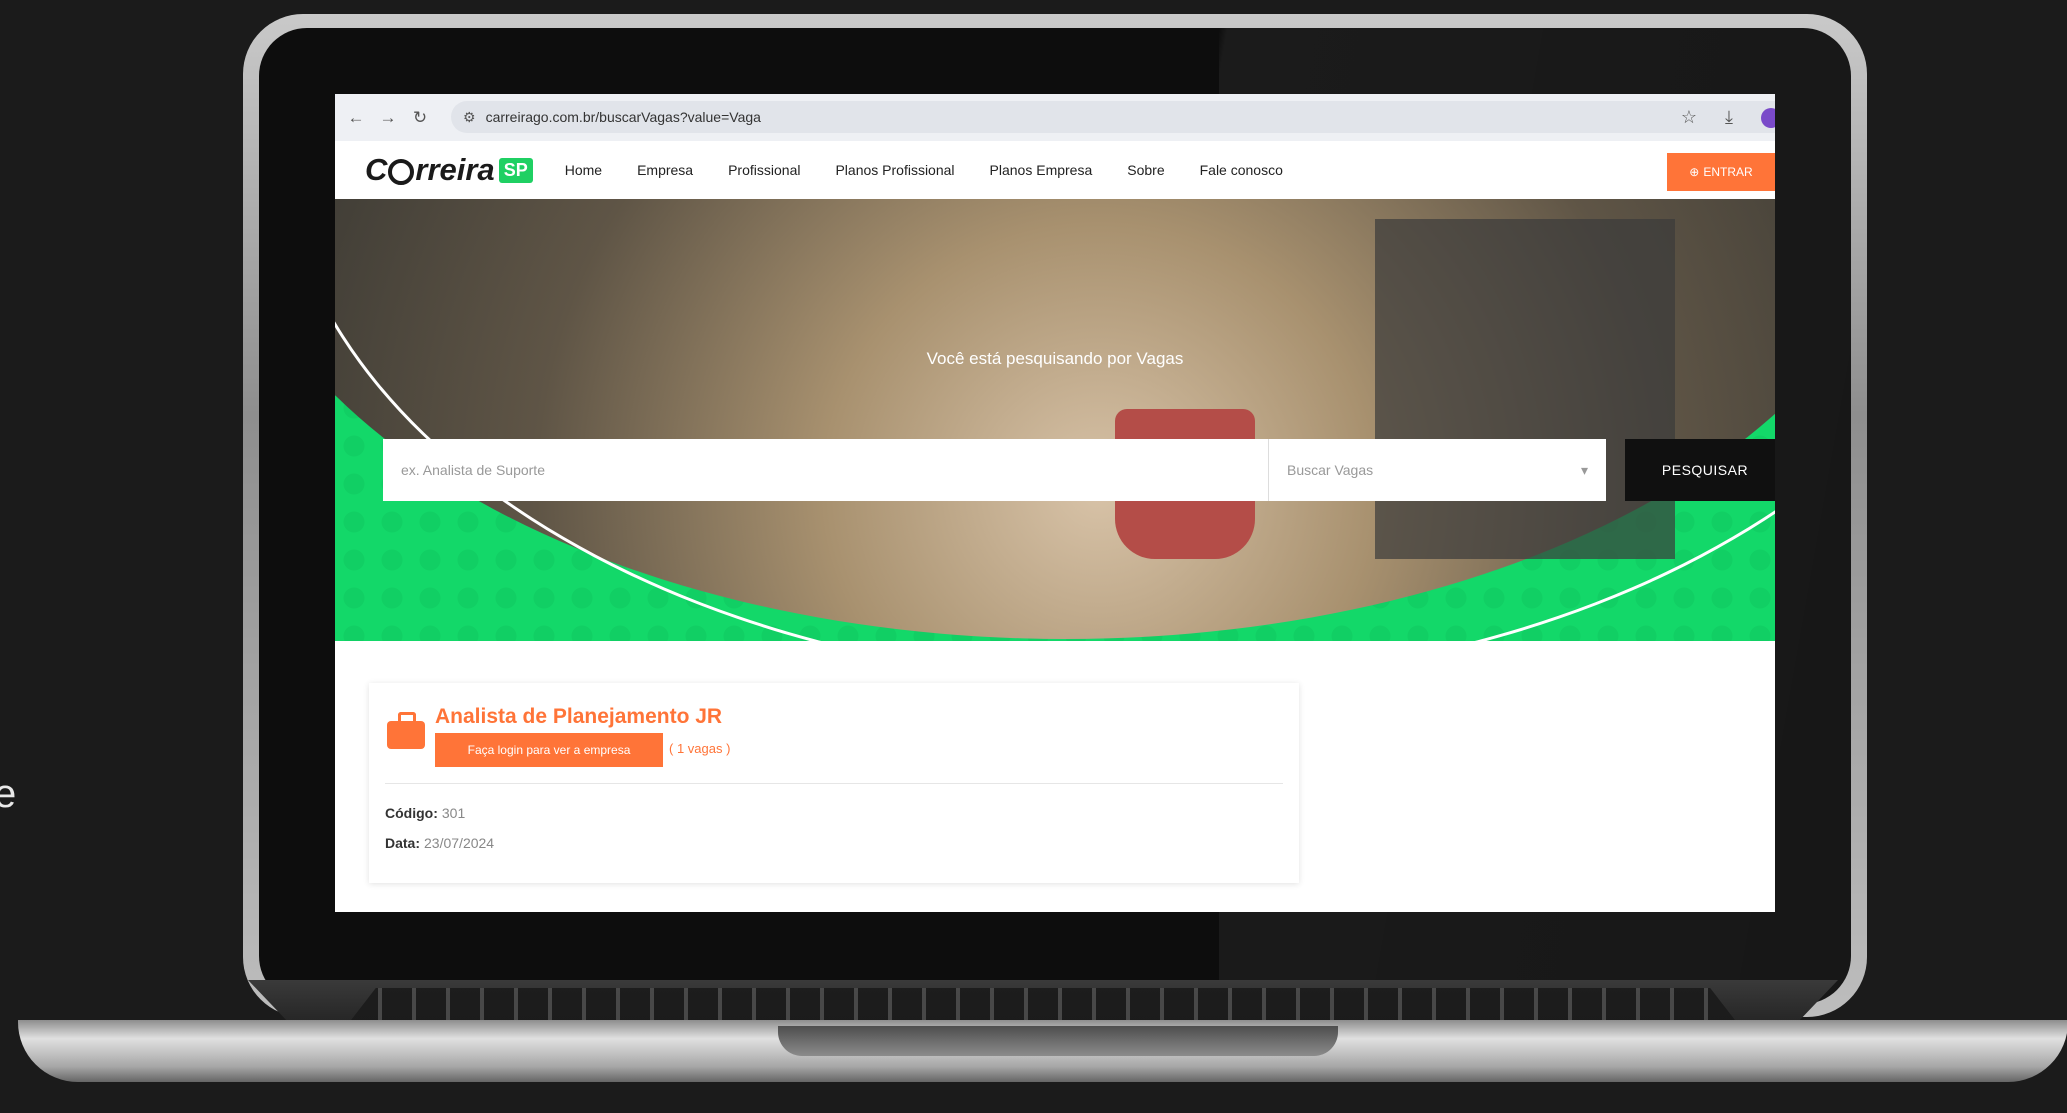  What do you see at coordinates (583, 170) in the screenshot?
I see `menu-home: Home` at bounding box center [583, 170].